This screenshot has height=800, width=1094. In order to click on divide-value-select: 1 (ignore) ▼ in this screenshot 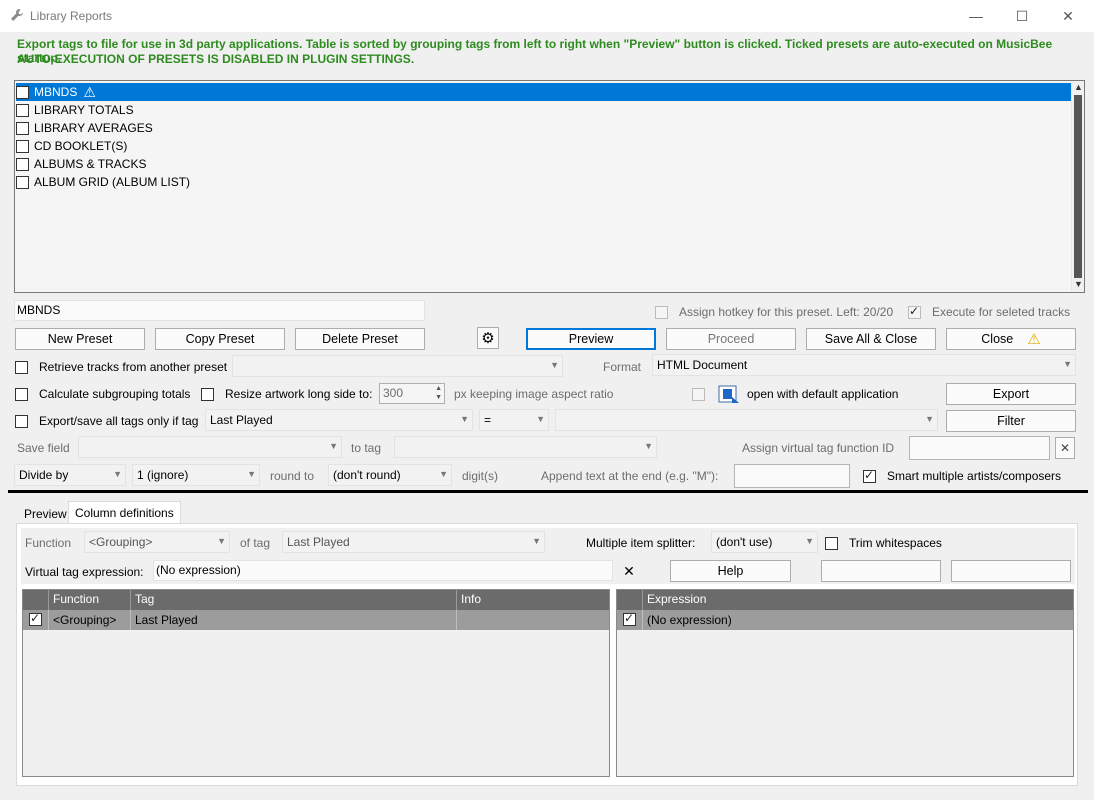, I will do `click(196, 475)`.